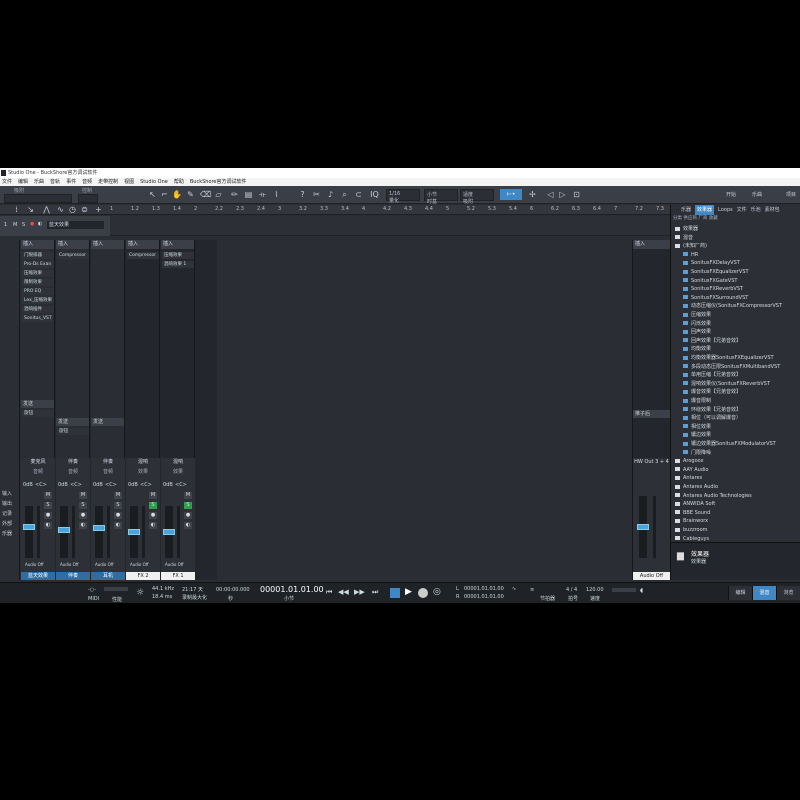  What do you see at coordinates (218, 182) in the screenshot?
I see `menu-item: BuckShore官方调试软件` at bounding box center [218, 182].